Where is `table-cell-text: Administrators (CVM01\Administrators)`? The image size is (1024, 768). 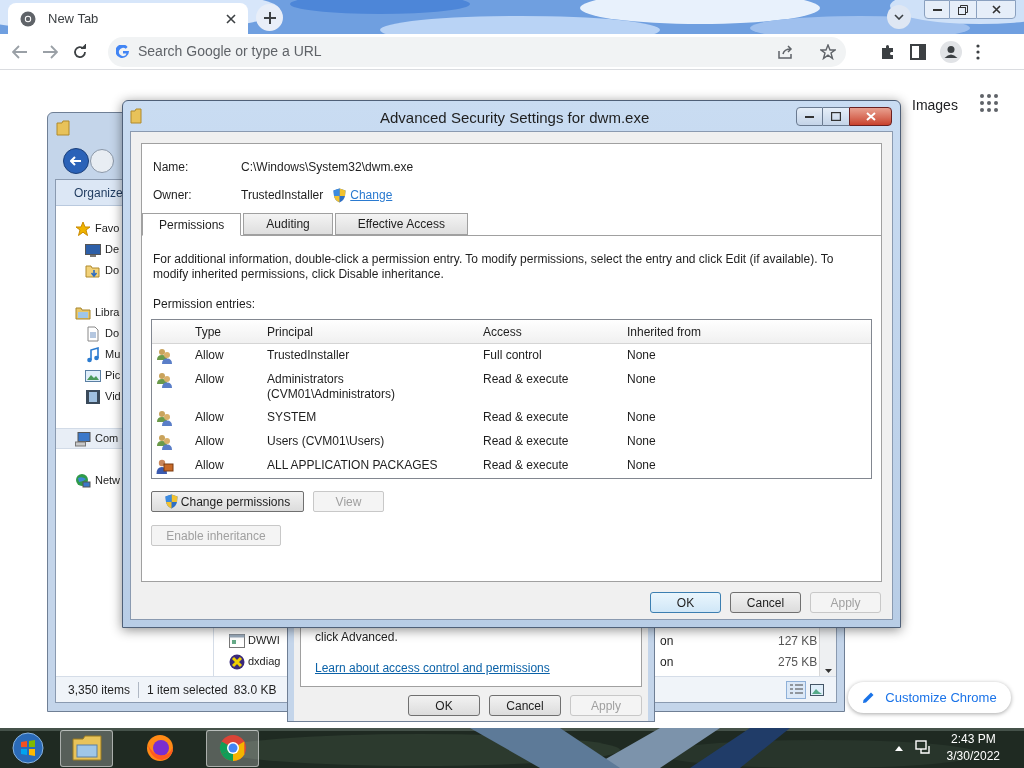 table-cell-text: Administrators (CVM01\Administrators) is located at coordinates (332, 387).